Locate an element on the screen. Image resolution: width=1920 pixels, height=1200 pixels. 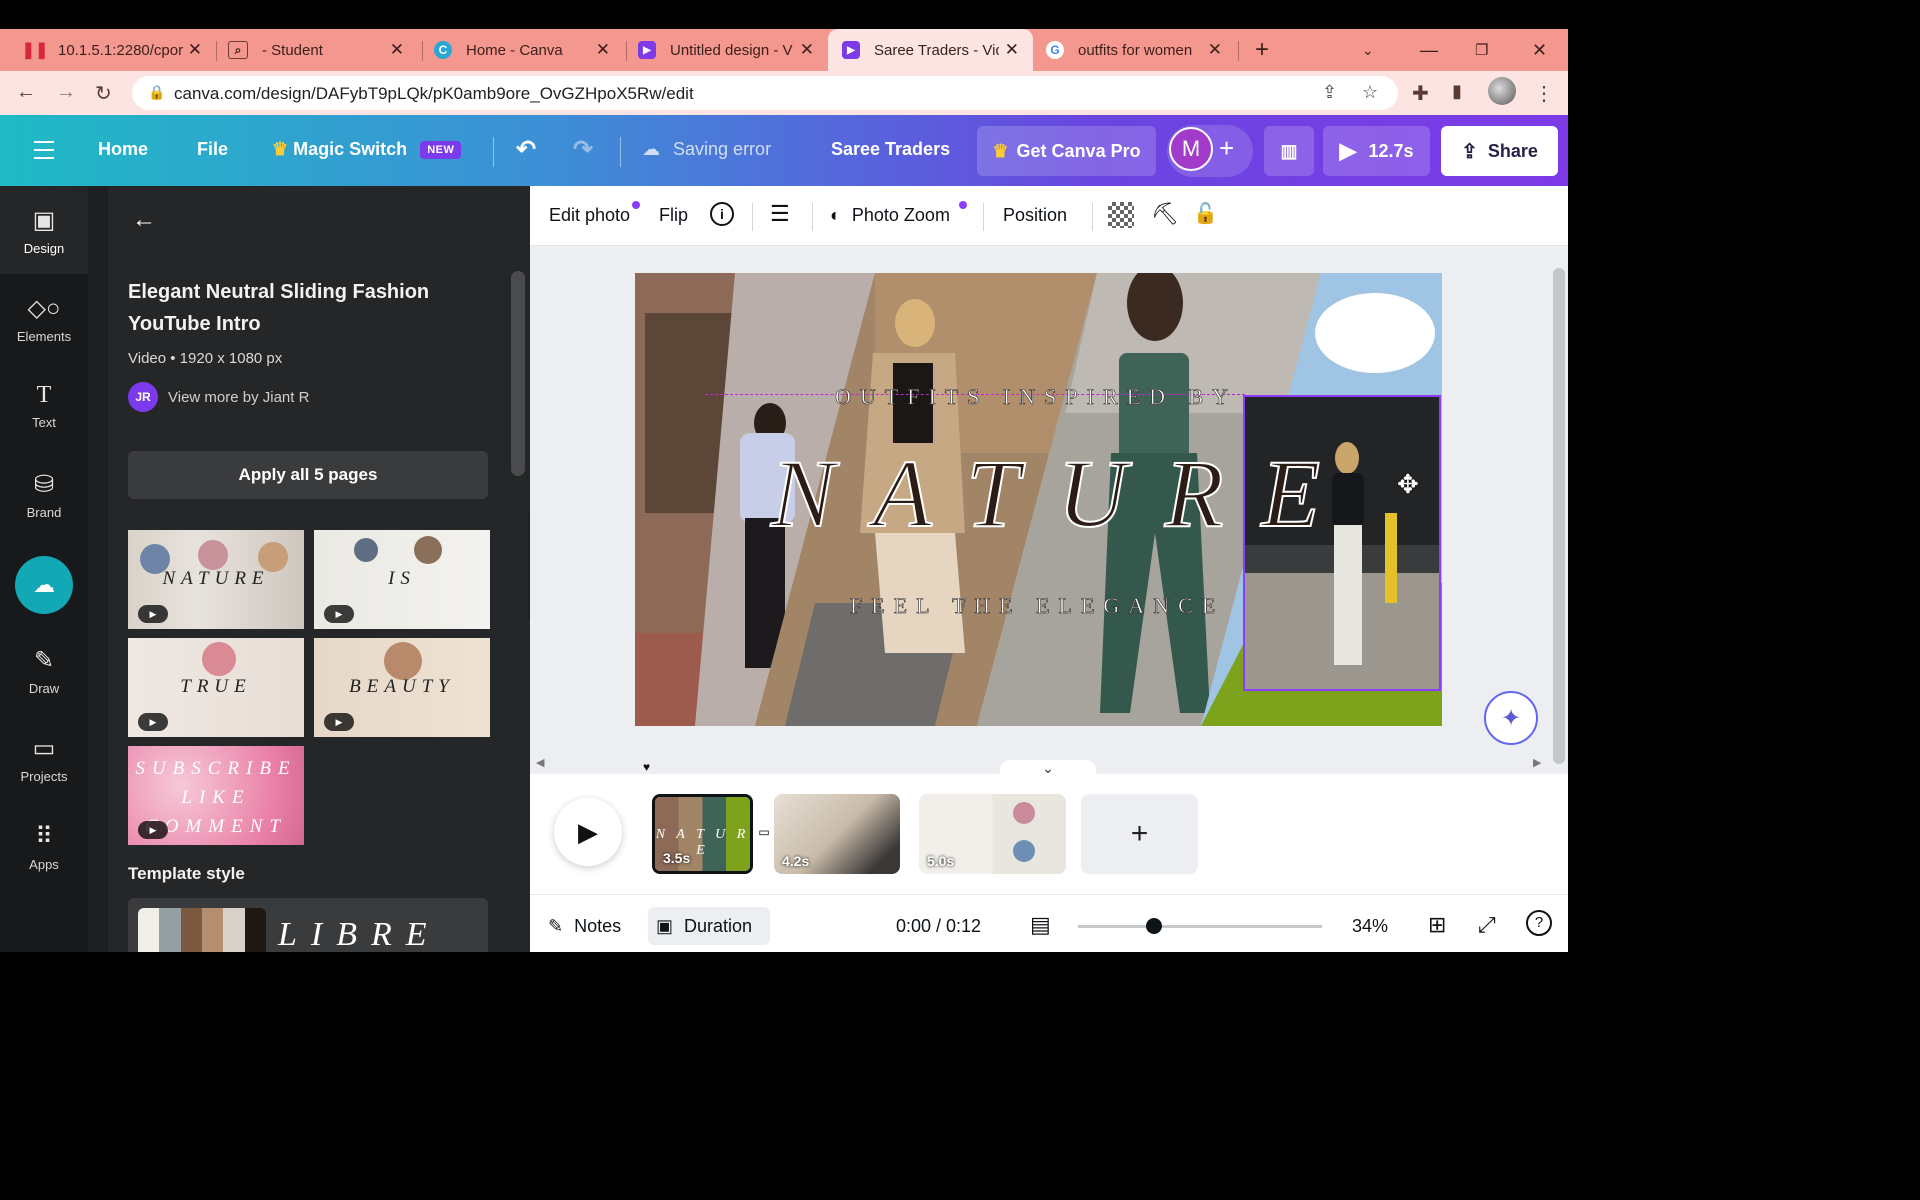
template-page-thumbnail: IS ▶ is located at coordinates (402, 579).